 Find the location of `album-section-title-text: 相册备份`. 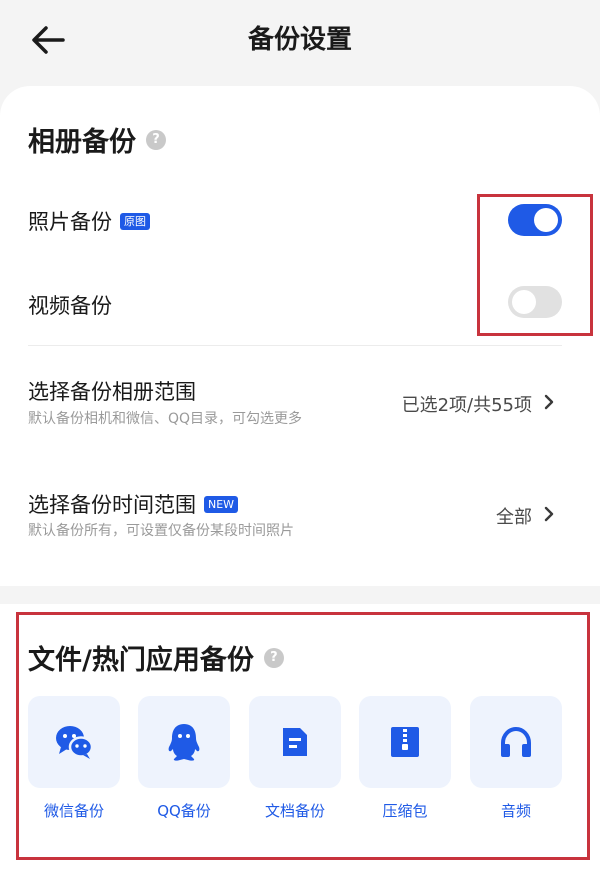

album-section-title-text: 相册备份 is located at coordinates (82, 142).